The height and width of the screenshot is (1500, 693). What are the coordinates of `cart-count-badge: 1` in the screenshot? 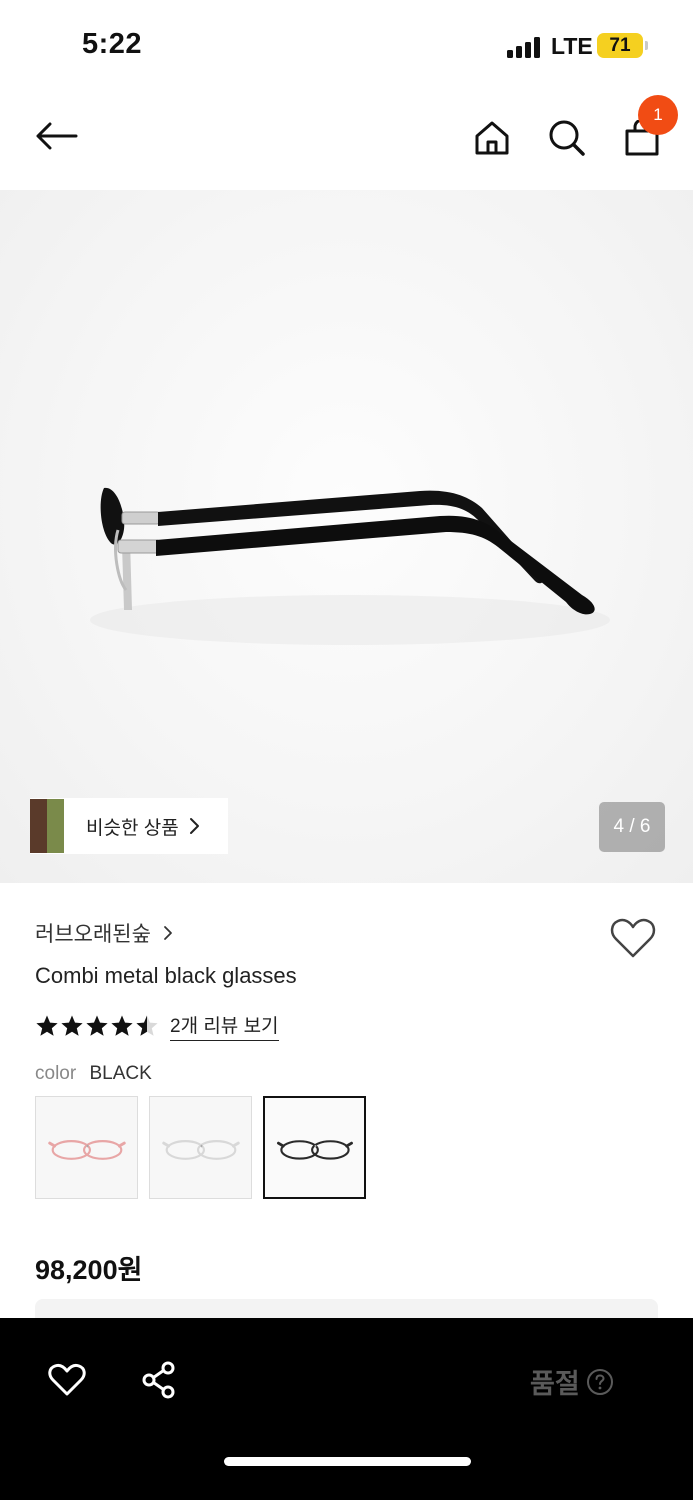 It's located at (658, 115).